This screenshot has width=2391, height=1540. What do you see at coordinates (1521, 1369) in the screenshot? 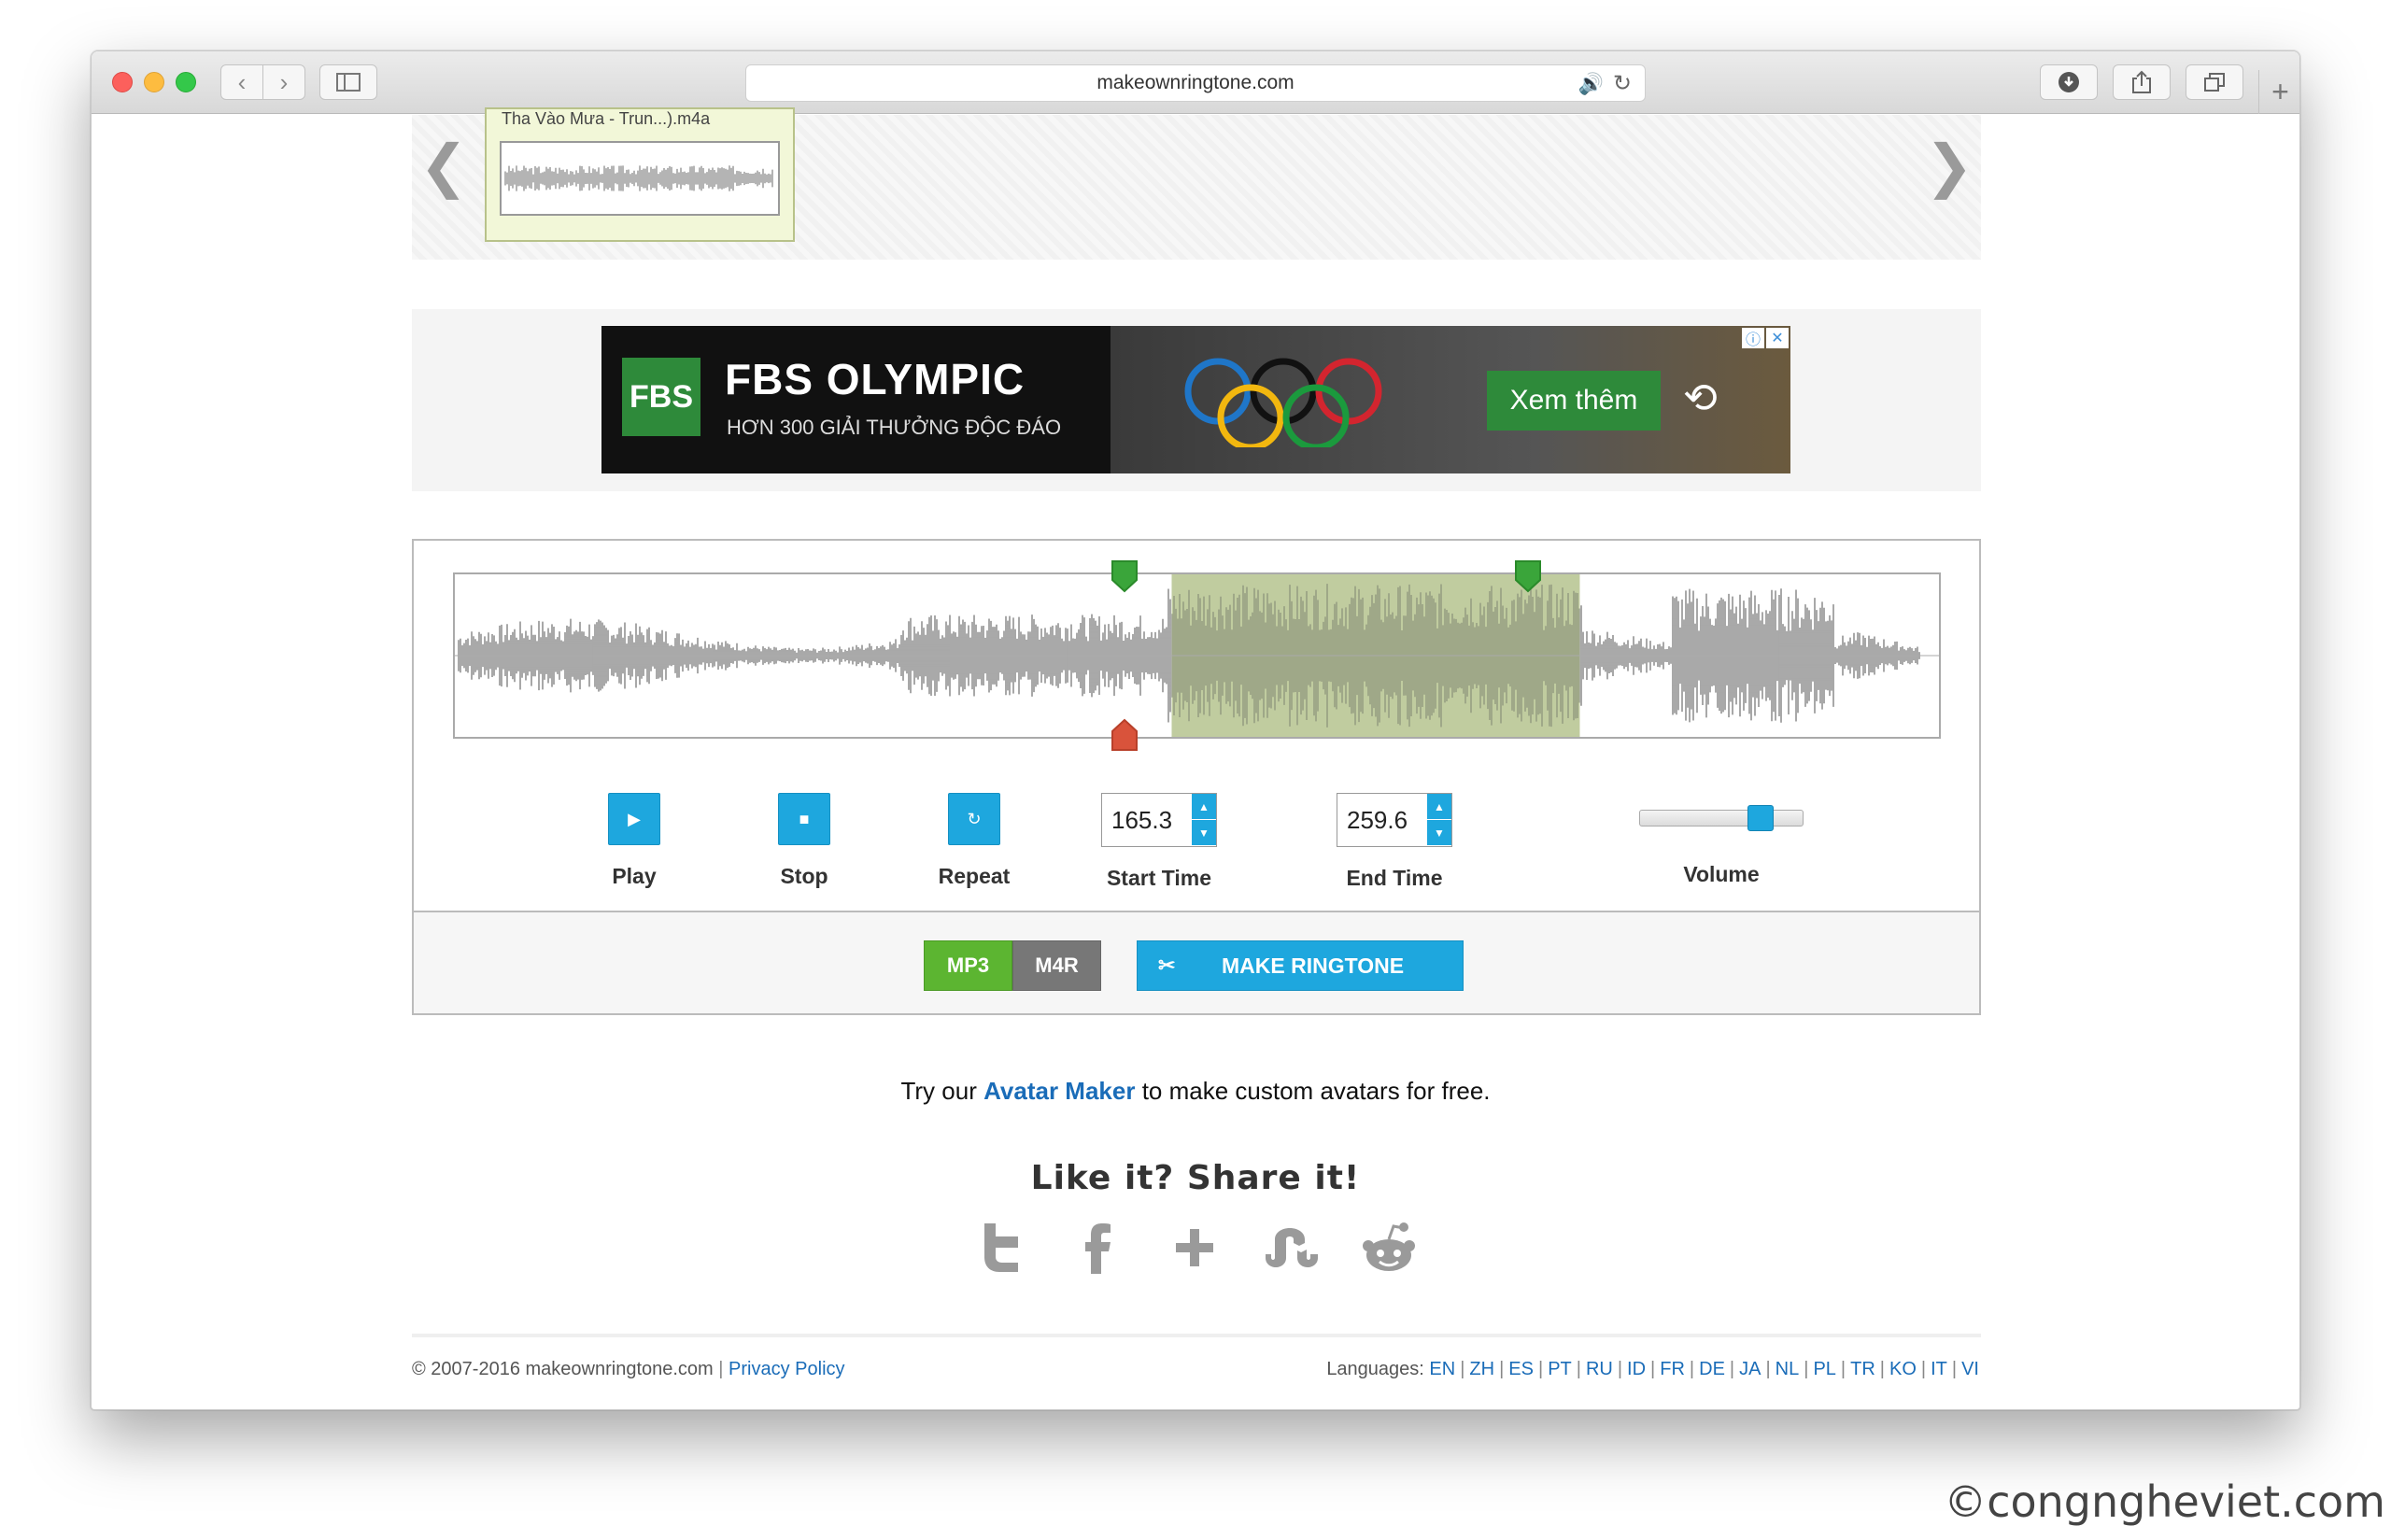
I see `language-link-es: ES` at bounding box center [1521, 1369].